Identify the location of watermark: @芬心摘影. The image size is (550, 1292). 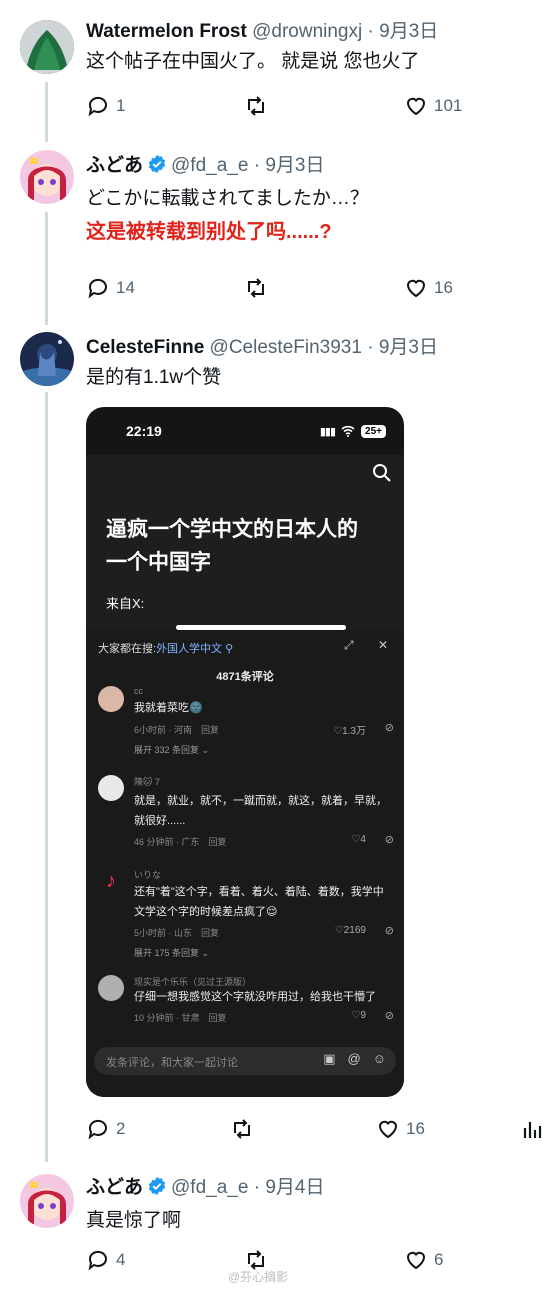
(258, 1277).